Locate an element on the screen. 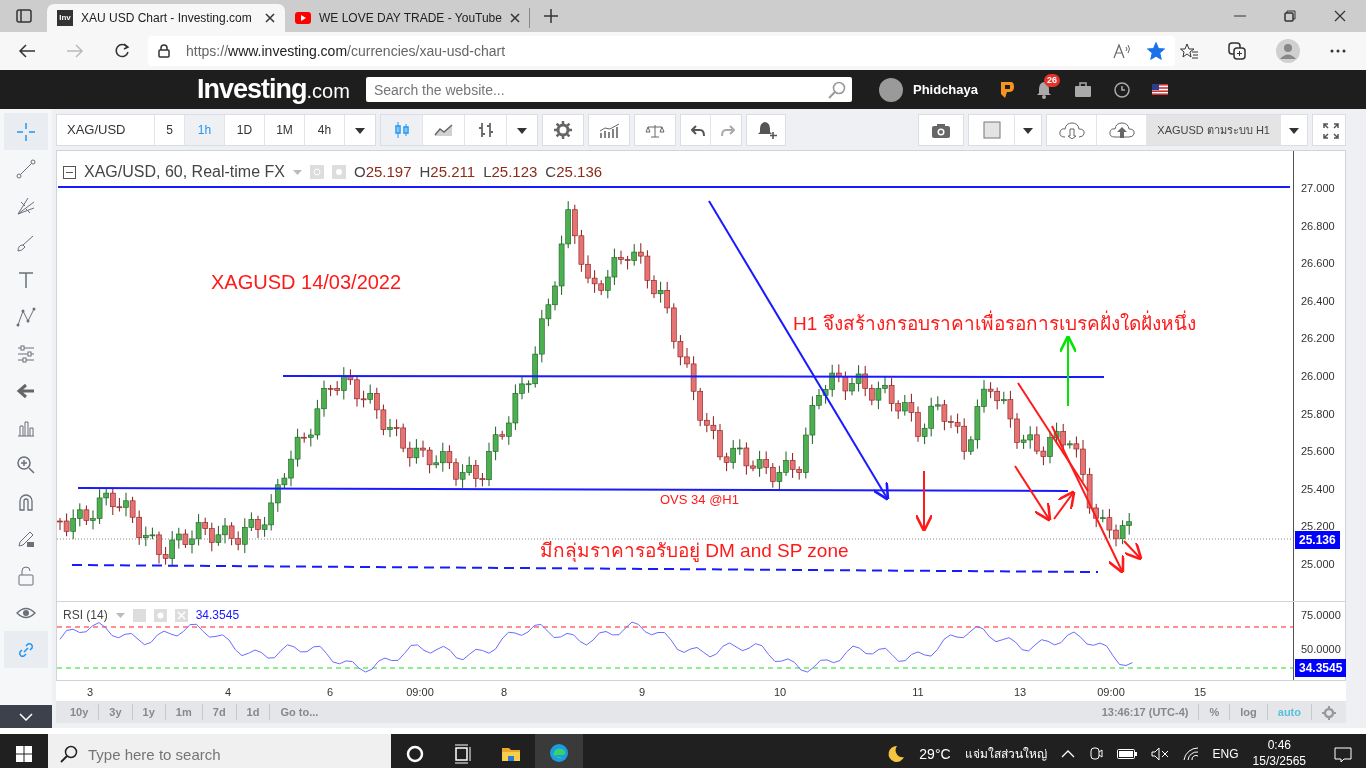 The width and height of the screenshot is (1366, 768). ruler-icon is located at coordinates (26, 353).